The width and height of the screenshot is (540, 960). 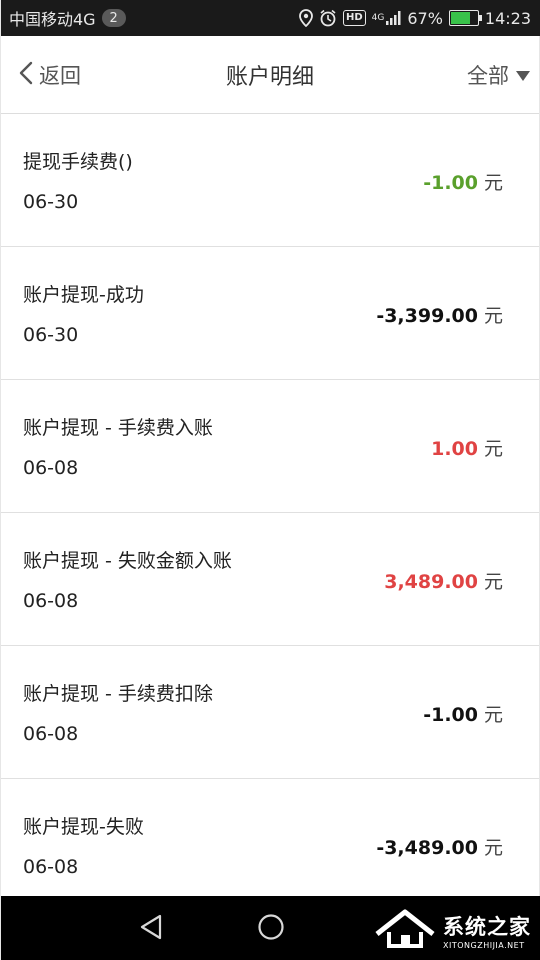 What do you see at coordinates (487, 926) in the screenshot?
I see `watermark-main: 系统之家` at bounding box center [487, 926].